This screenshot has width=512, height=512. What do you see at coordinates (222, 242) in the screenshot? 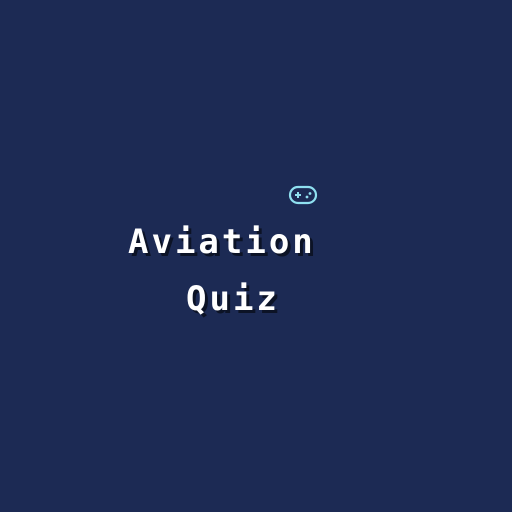
I see `game-title-line-1: Aviation` at bounding box center [222, 242].